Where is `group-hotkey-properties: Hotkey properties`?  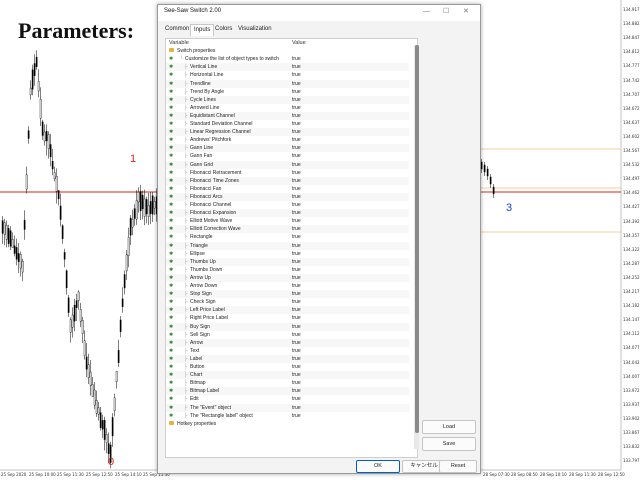
group-hotkey-properties: Hotkey properties is located at coordinates (287, 424).